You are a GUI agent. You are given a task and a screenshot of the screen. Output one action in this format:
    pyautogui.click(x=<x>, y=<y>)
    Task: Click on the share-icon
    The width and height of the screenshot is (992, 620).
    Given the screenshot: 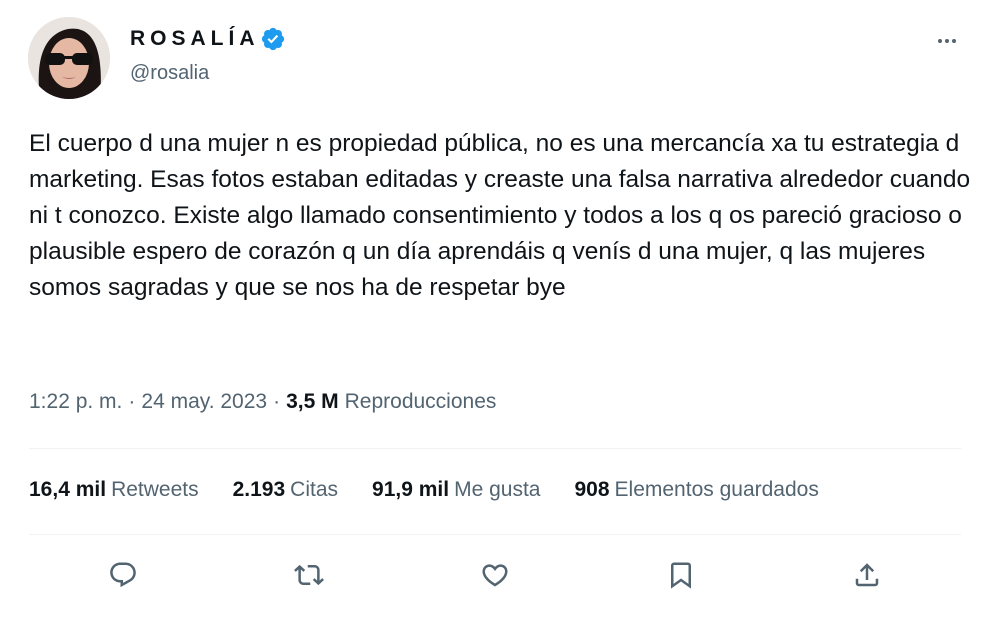 What is the action you would take?
    pyautogui.click(x=867, y=575)
    